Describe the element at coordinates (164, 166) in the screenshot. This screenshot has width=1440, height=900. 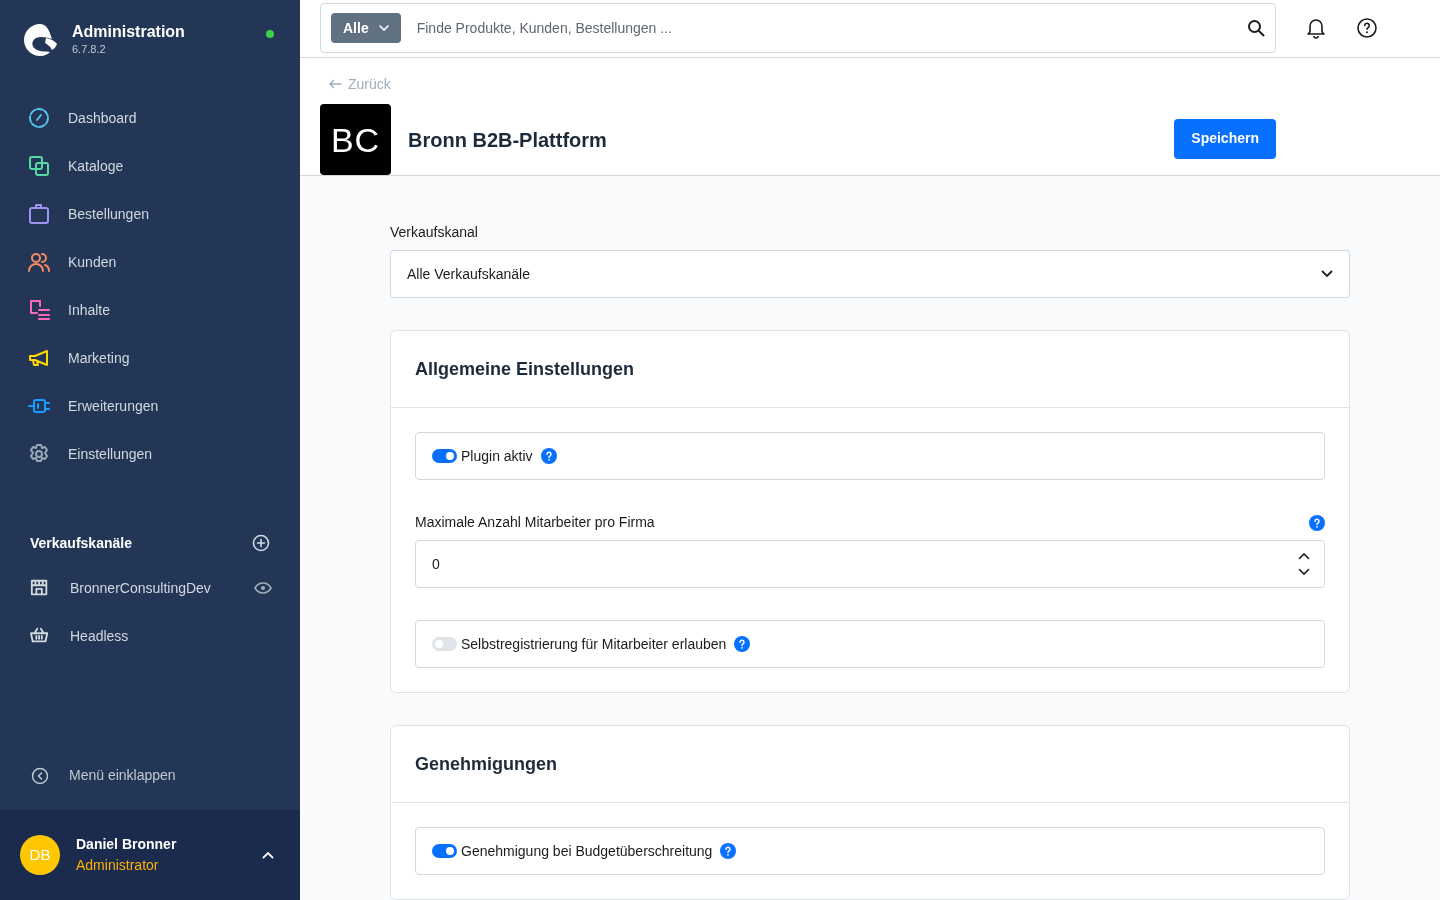
I see `nav-item: Kataloge` at that location.